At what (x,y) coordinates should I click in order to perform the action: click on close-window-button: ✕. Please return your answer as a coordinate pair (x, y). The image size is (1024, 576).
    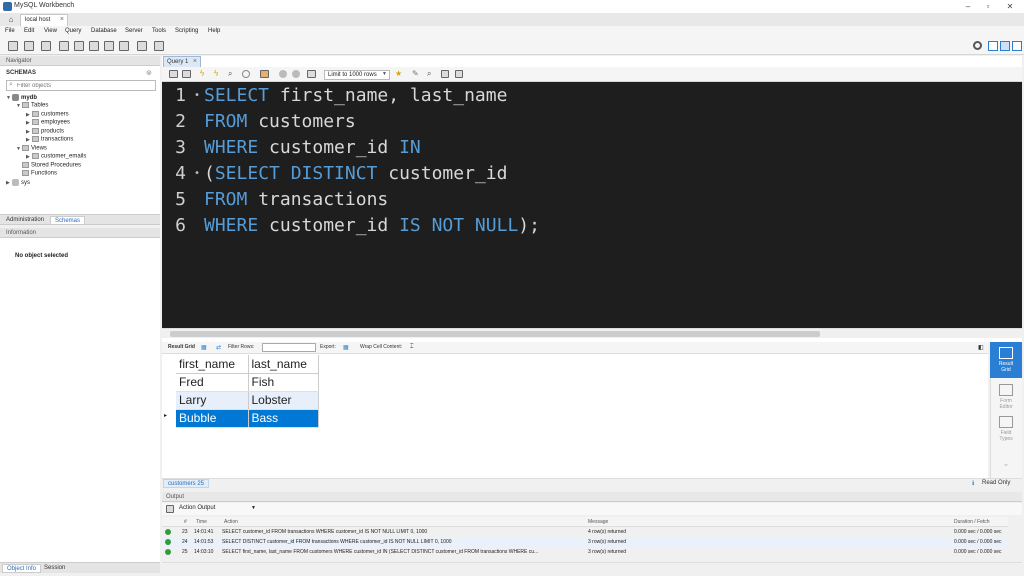
    Looking at the image, I should click on (1010, 6).